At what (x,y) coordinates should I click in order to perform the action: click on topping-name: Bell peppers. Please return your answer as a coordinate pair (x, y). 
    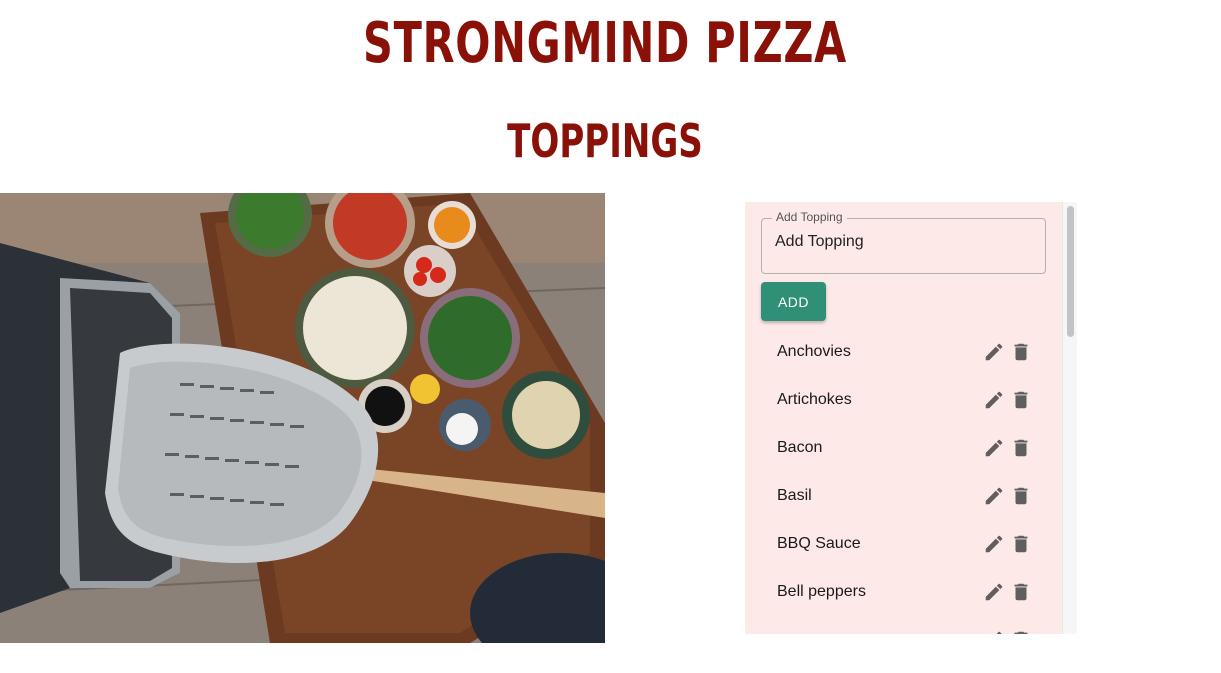
    Looking at the image, I should click on (821, 591).